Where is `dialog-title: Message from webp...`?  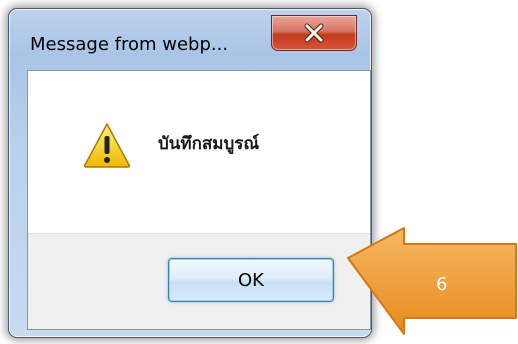
dialog-title: Message from webp... is located at coordinates (129, 44).